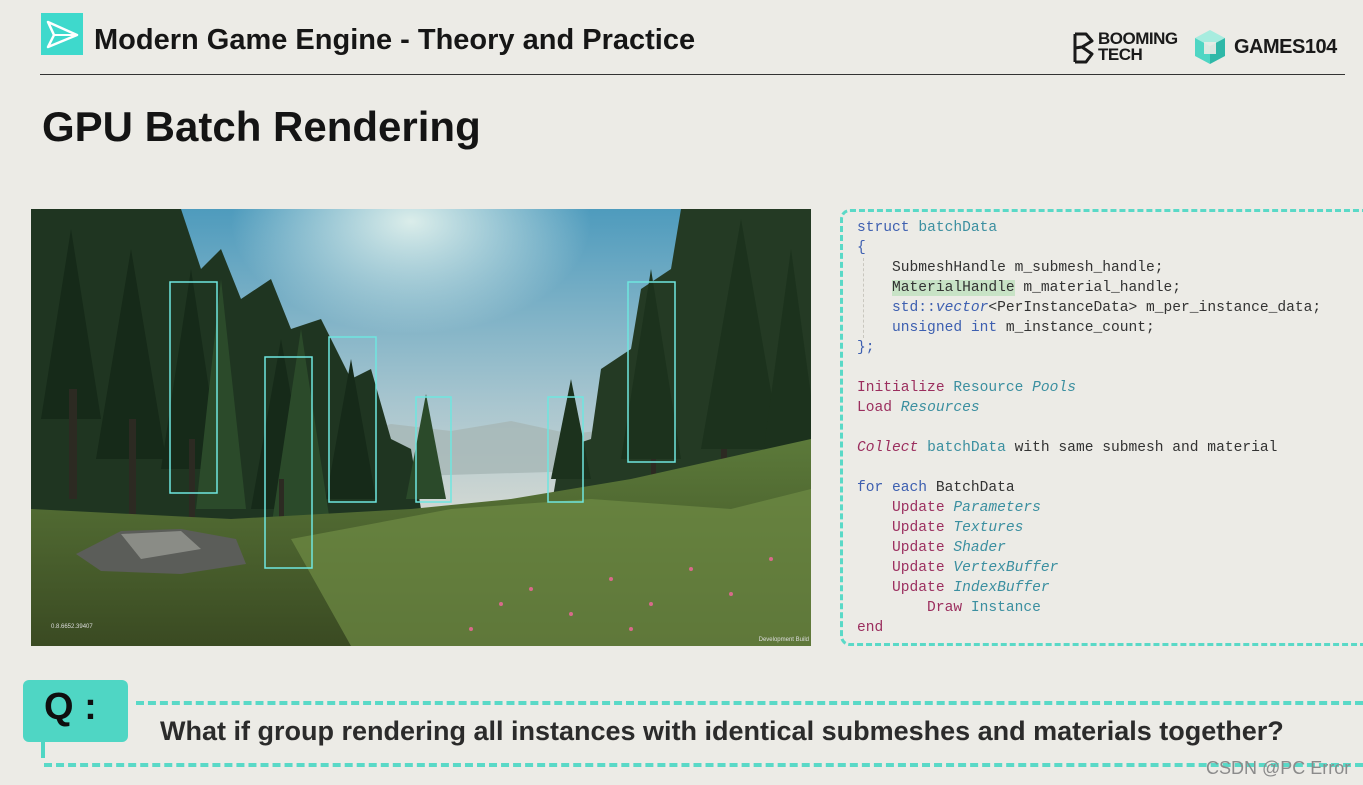 The height and width of the screenshot is (785, 1363). Describe the element at coordinates (962, 308) in the screenshot. I see `code-token: vector` at that location.